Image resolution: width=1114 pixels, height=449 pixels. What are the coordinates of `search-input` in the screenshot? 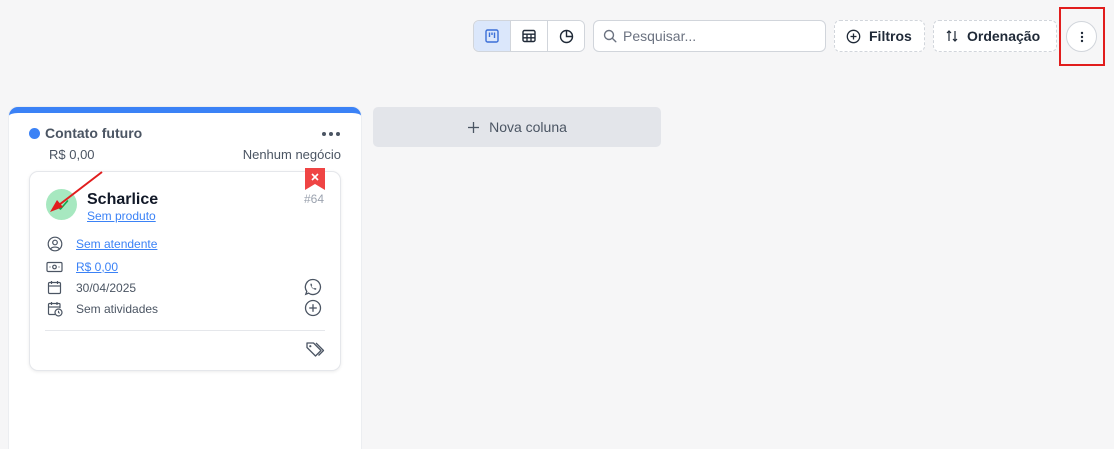 It's located at (718, 36).